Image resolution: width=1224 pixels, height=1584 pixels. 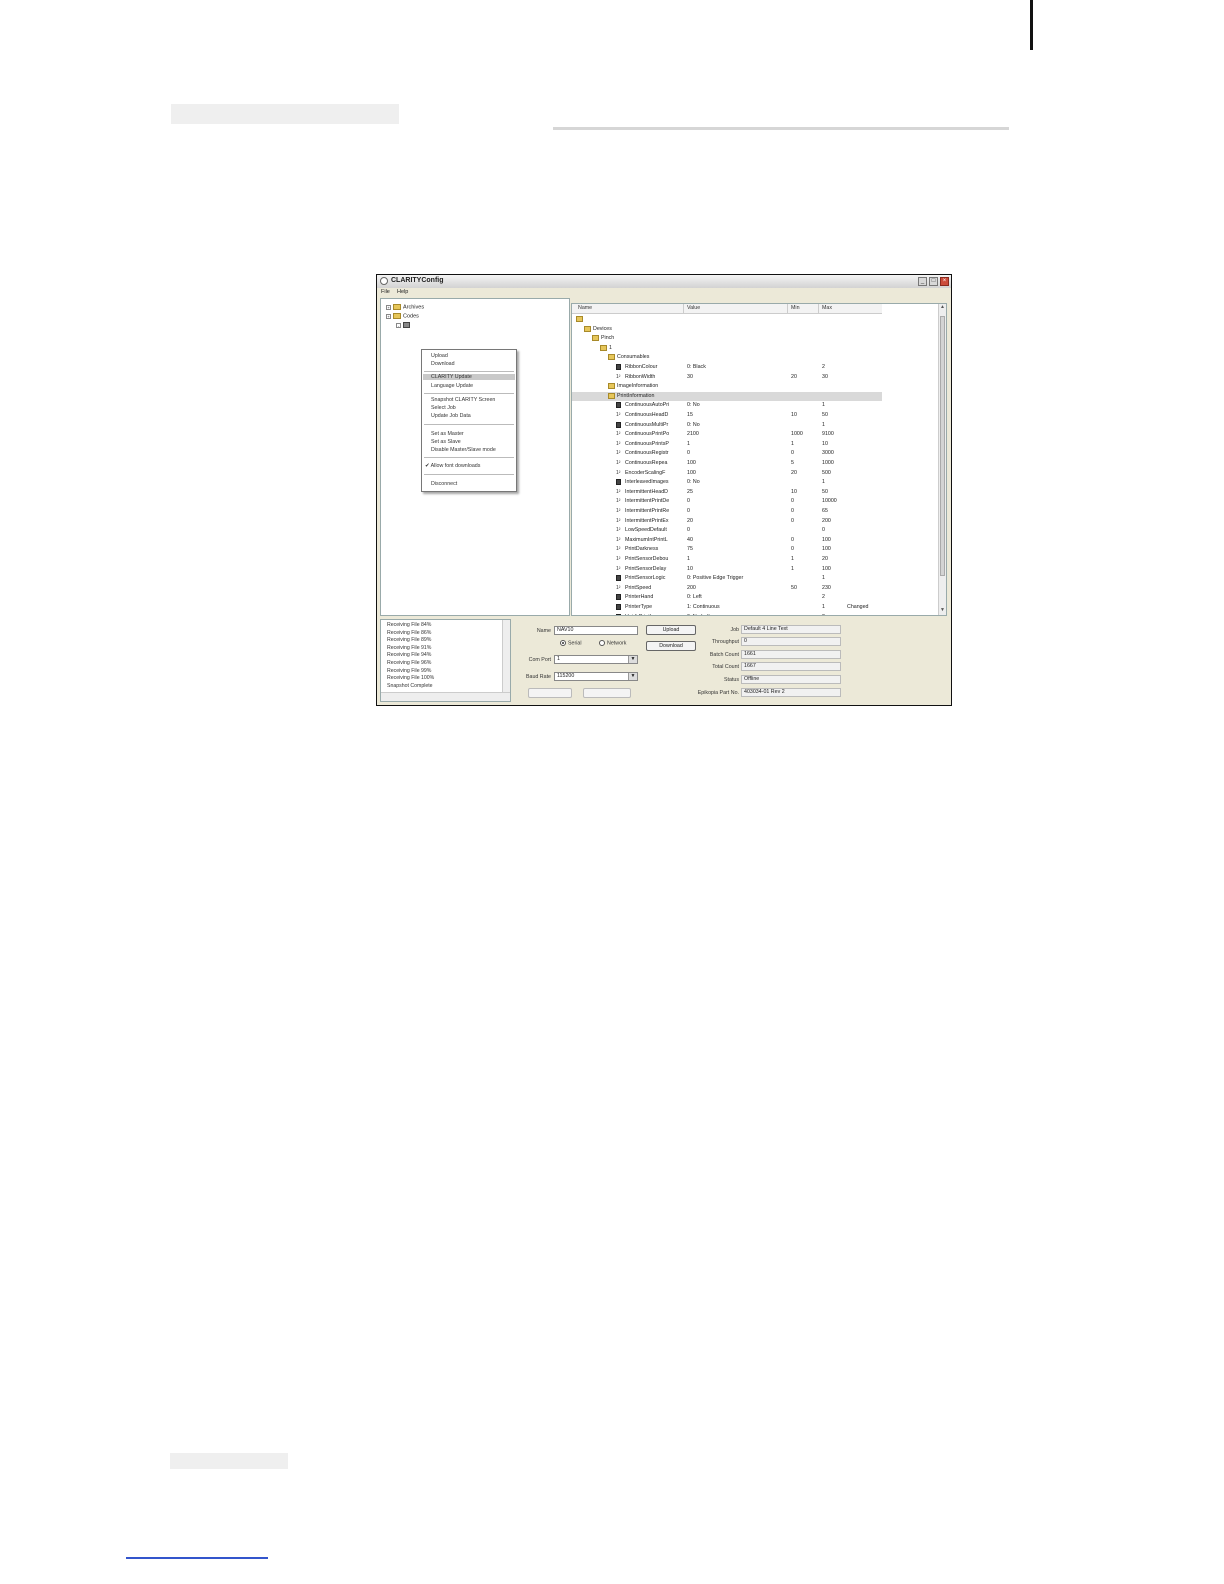 I want to click on property-value: 20, so click(x=690, y=521).